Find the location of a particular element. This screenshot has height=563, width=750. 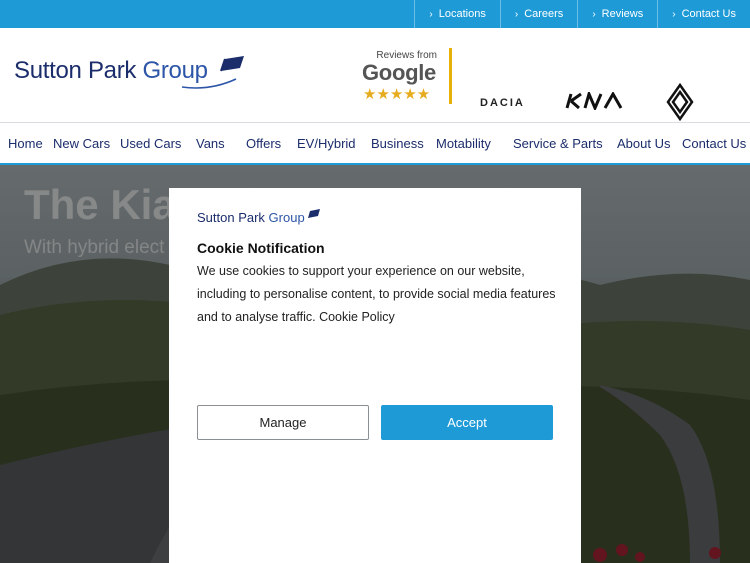

nav-item-offers: Offers is located at coordinates (263, 143).